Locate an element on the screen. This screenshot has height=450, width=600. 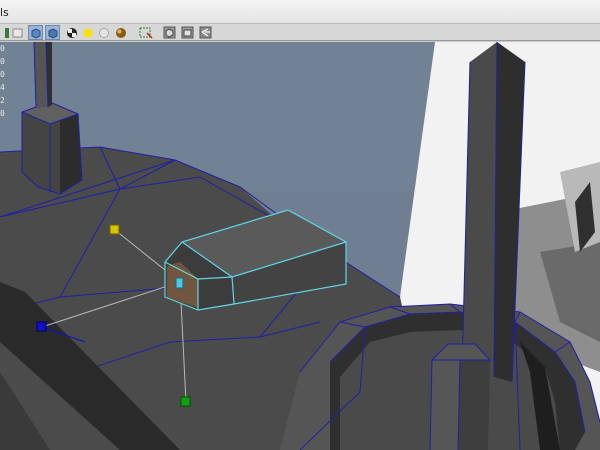
panel-toolbar is located at coordinates (300, 32).